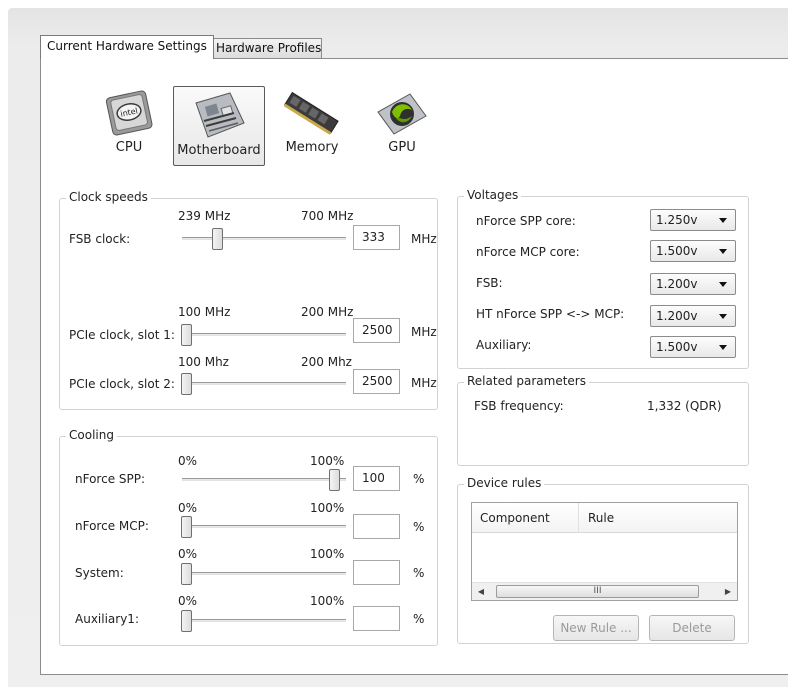 The width and height of the screenshot is (788, 687). I want to click on delete-button: Delete, so click(692, 628).